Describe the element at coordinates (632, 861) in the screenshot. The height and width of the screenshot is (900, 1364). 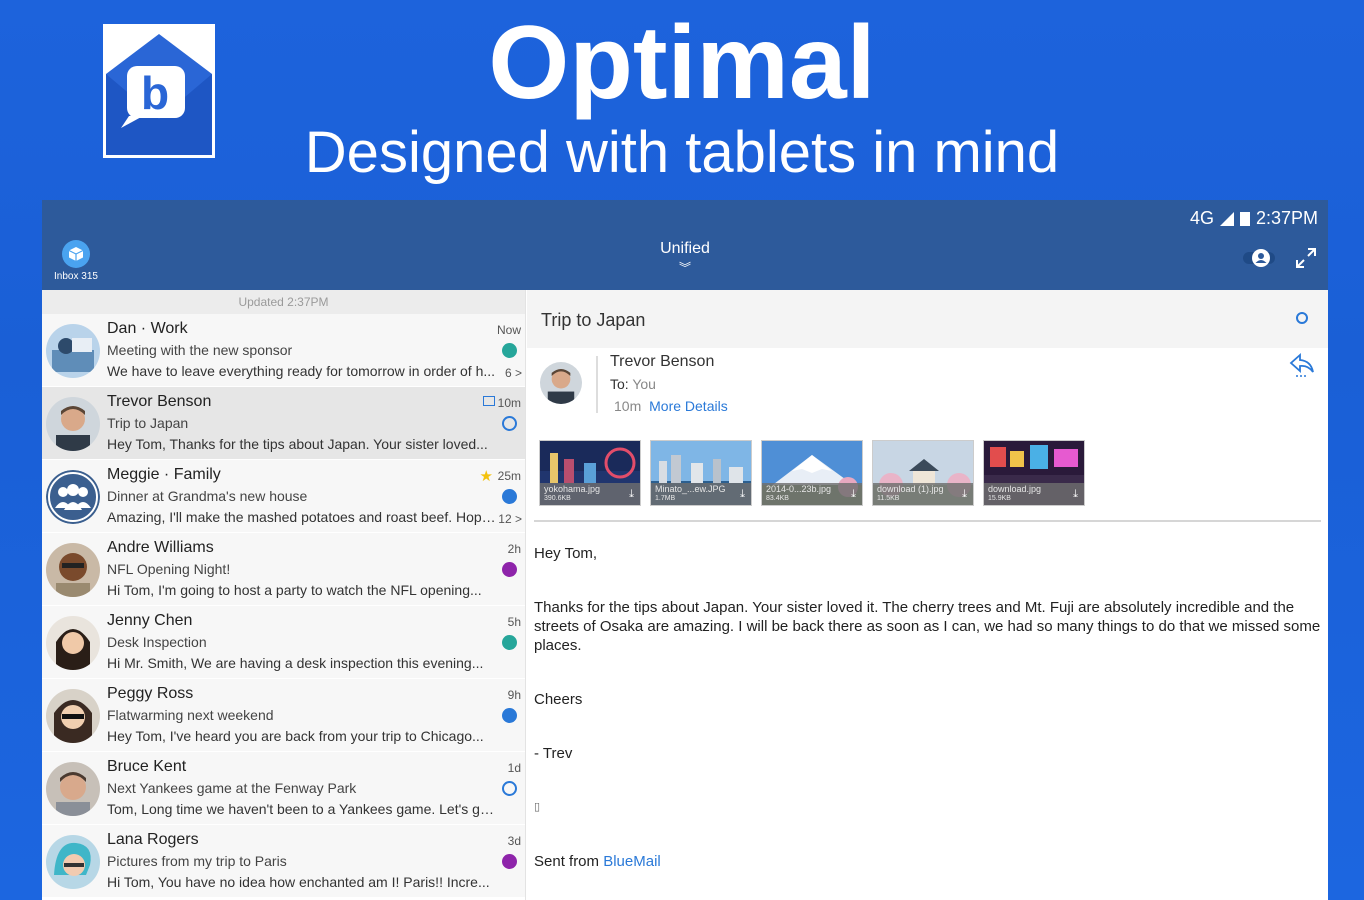
I see `bluemail-link: BlueMail` at that location.